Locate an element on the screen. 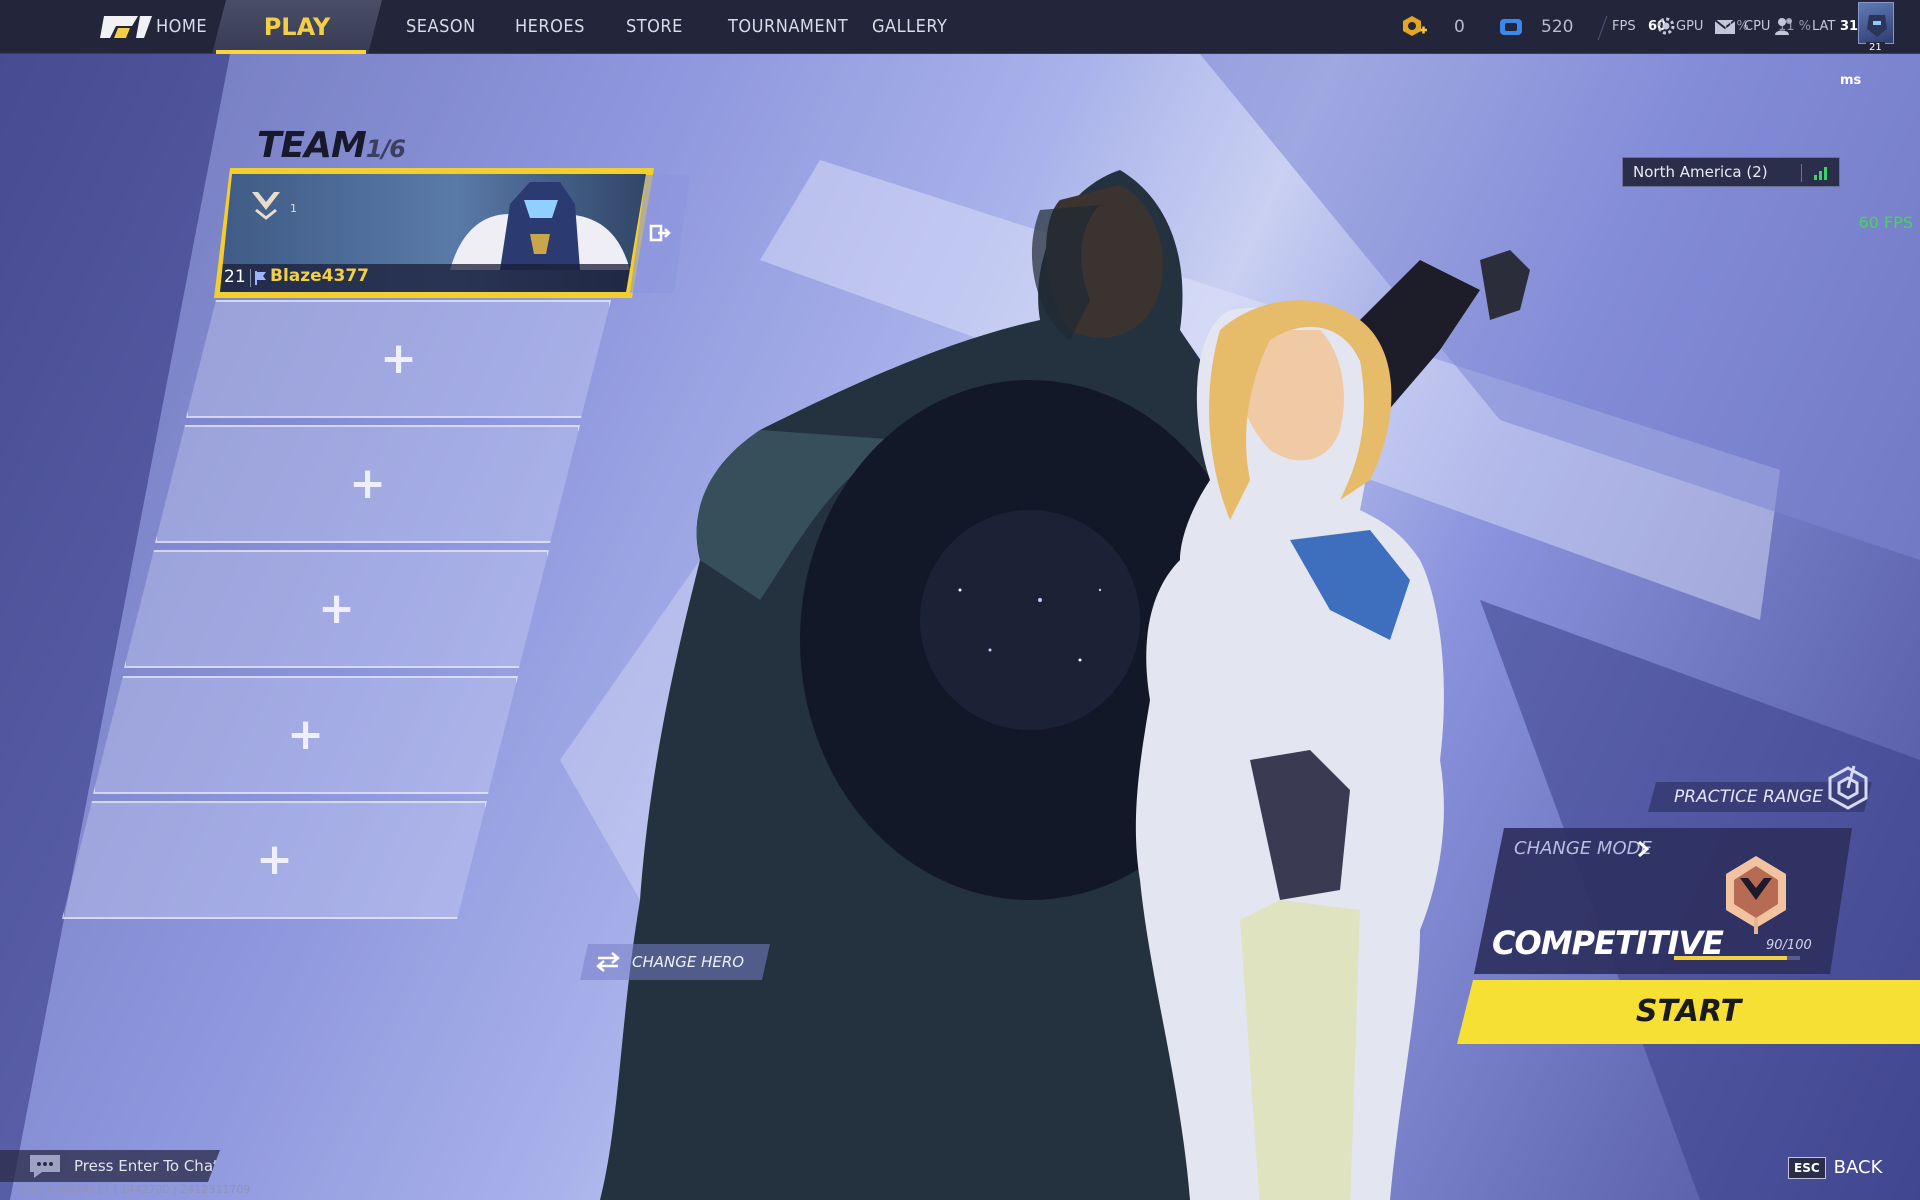 The image size is (1920, 1200). fps-label: FPS is located at coordinates (1624, 26).